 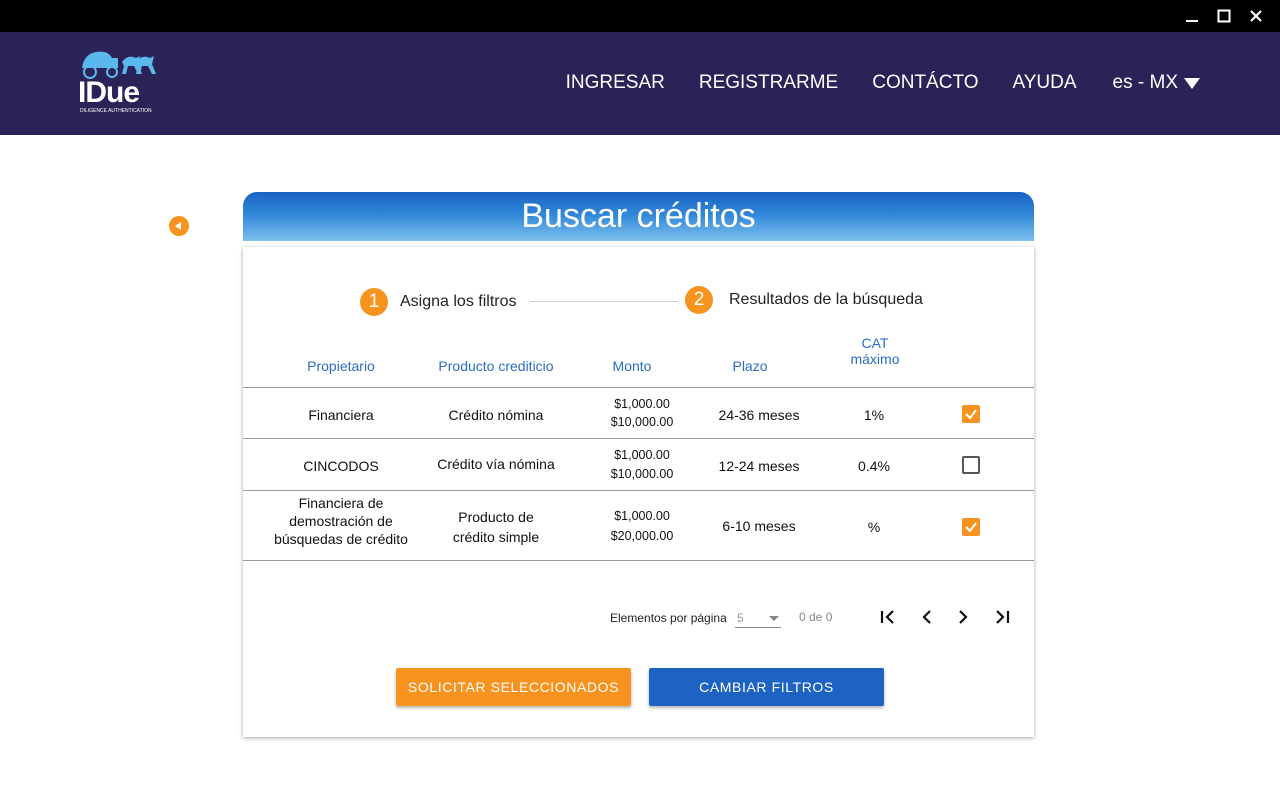 I want to click on nav-register: REGISTRARME, so click(x=768, y=83).